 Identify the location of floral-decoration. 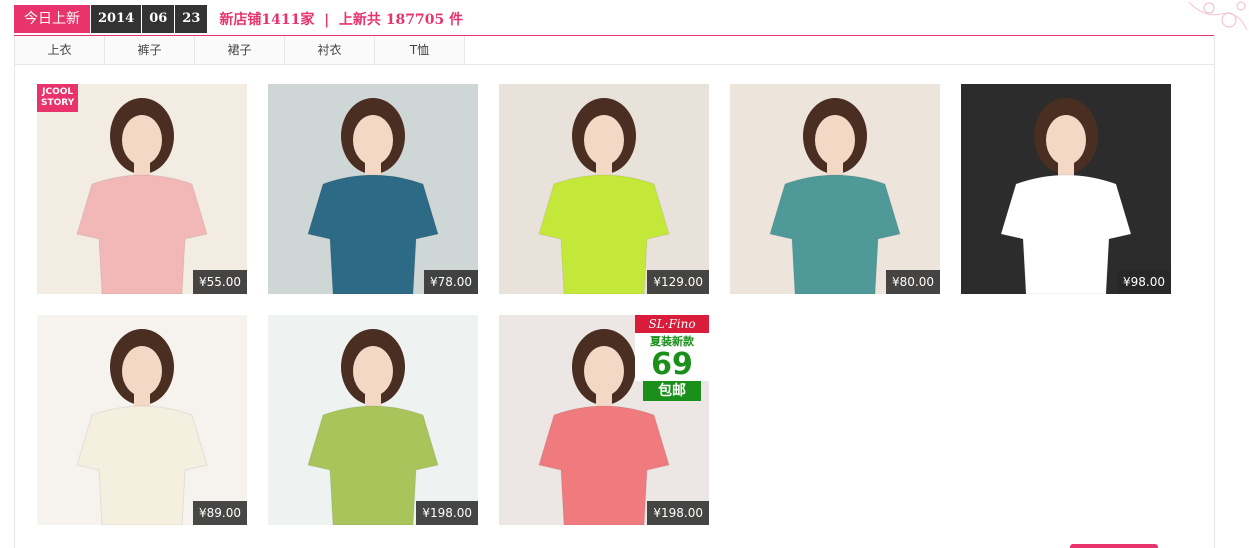
(1218, 16).